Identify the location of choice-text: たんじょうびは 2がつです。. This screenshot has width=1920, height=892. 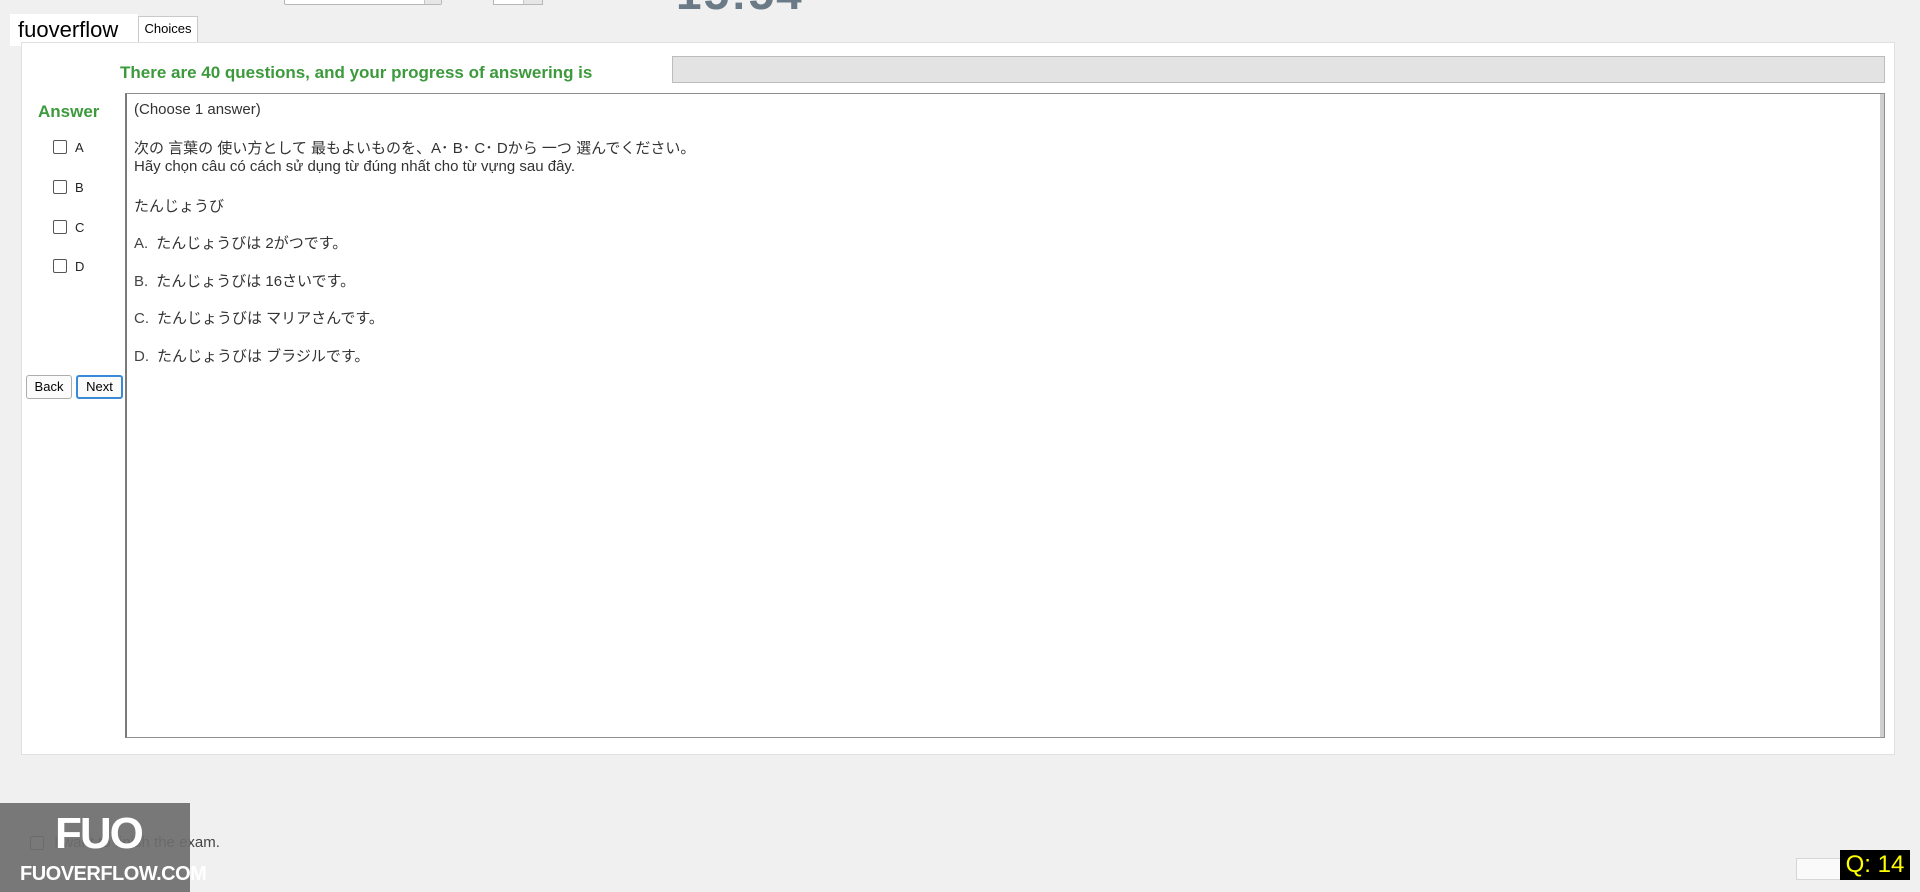
(252, 243).